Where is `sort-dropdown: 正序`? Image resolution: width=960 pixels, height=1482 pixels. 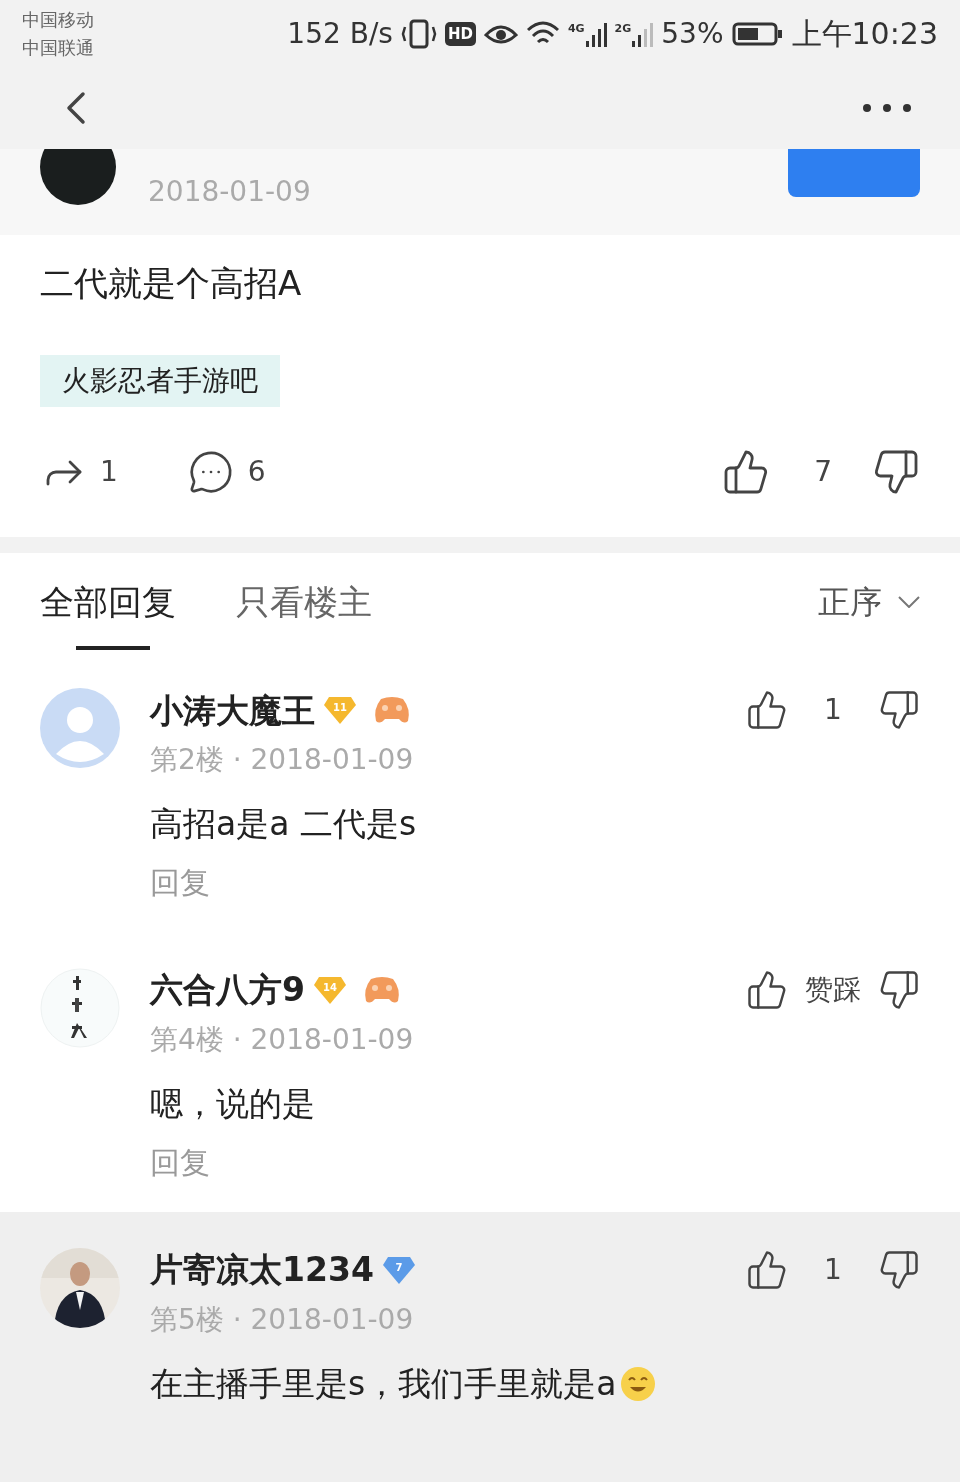
sort-dropdown: 正序 is located at coordinates (869, 602).